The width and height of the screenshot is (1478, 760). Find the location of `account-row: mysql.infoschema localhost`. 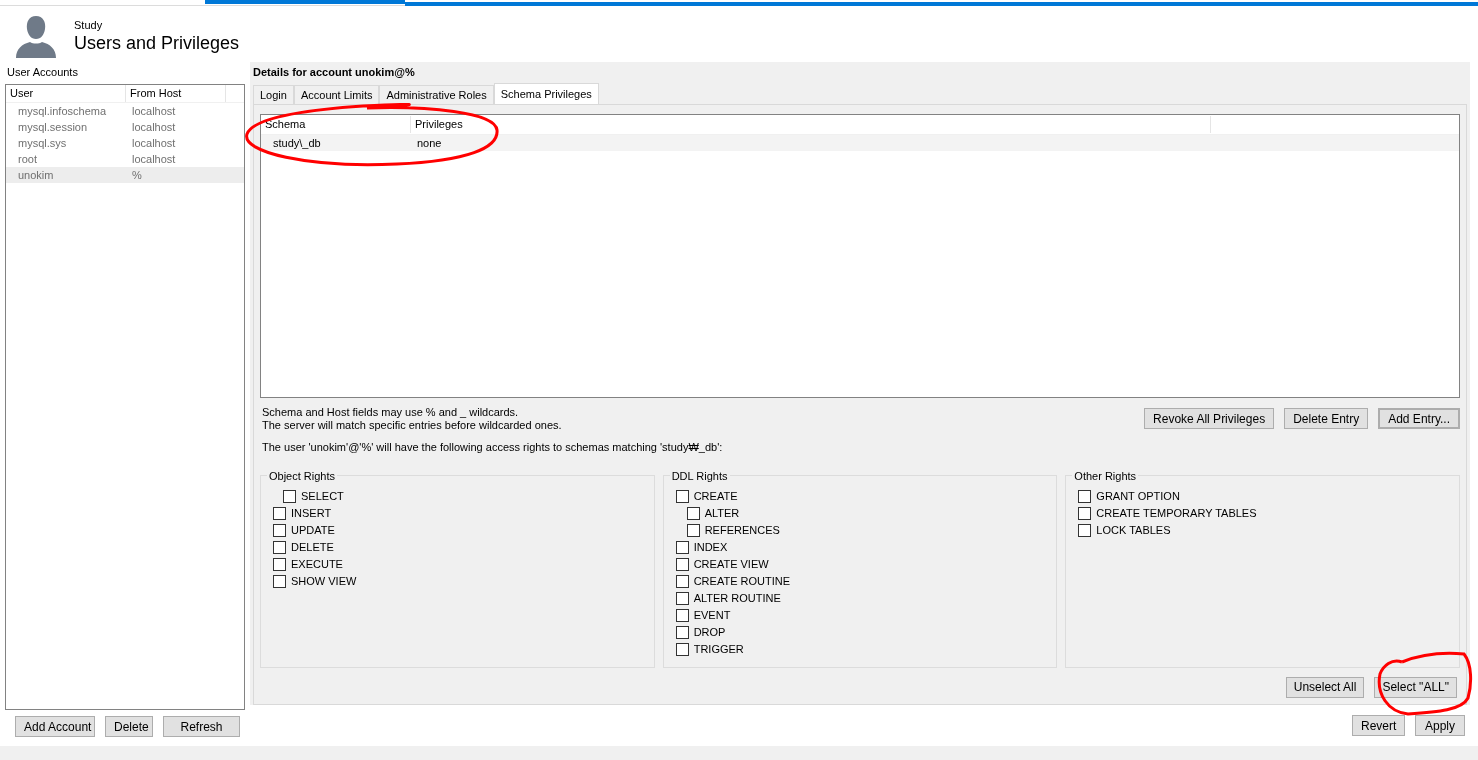

account-row: mysql.infoschema localhost is located at coordinates (125, 111).